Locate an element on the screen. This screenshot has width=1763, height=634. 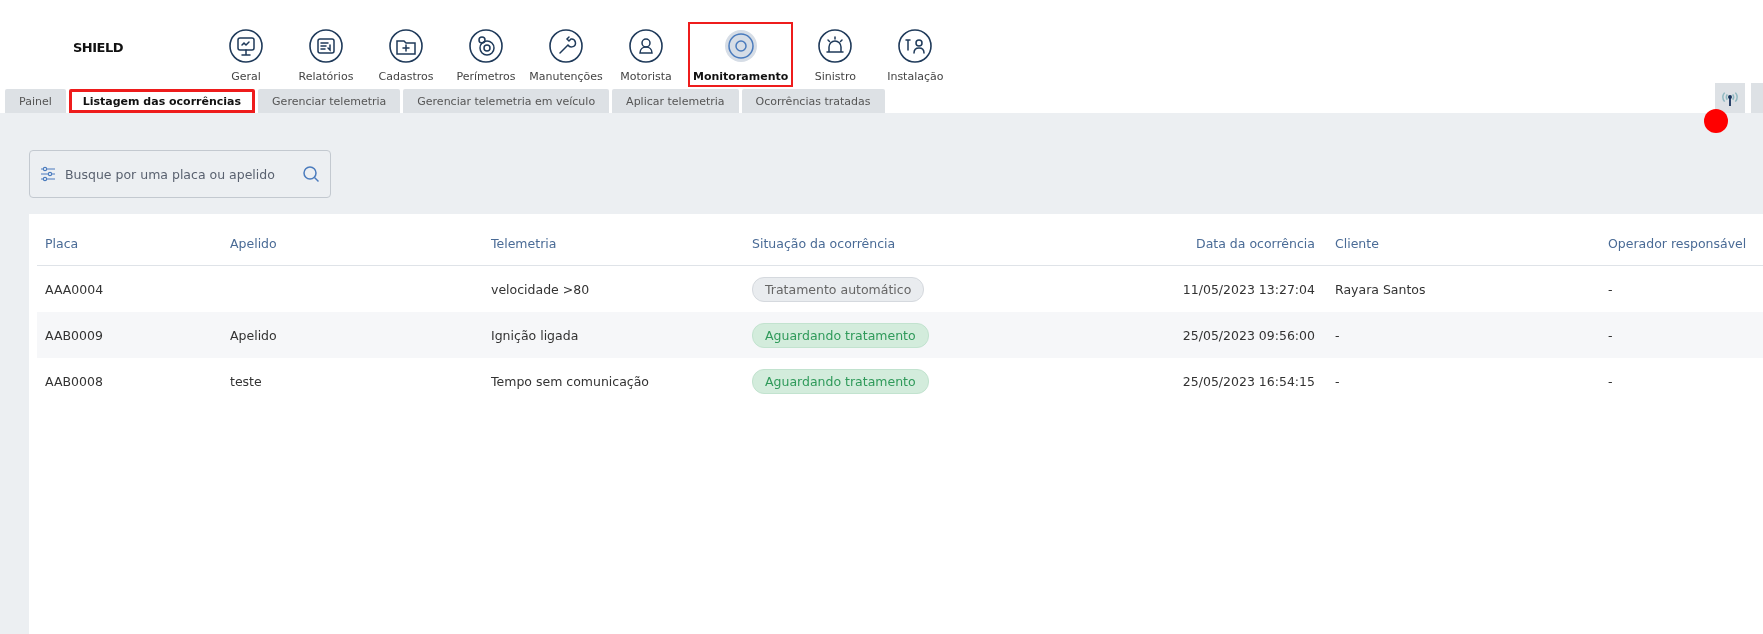
nav-item: Instalação is located at coordinates (915, 54).